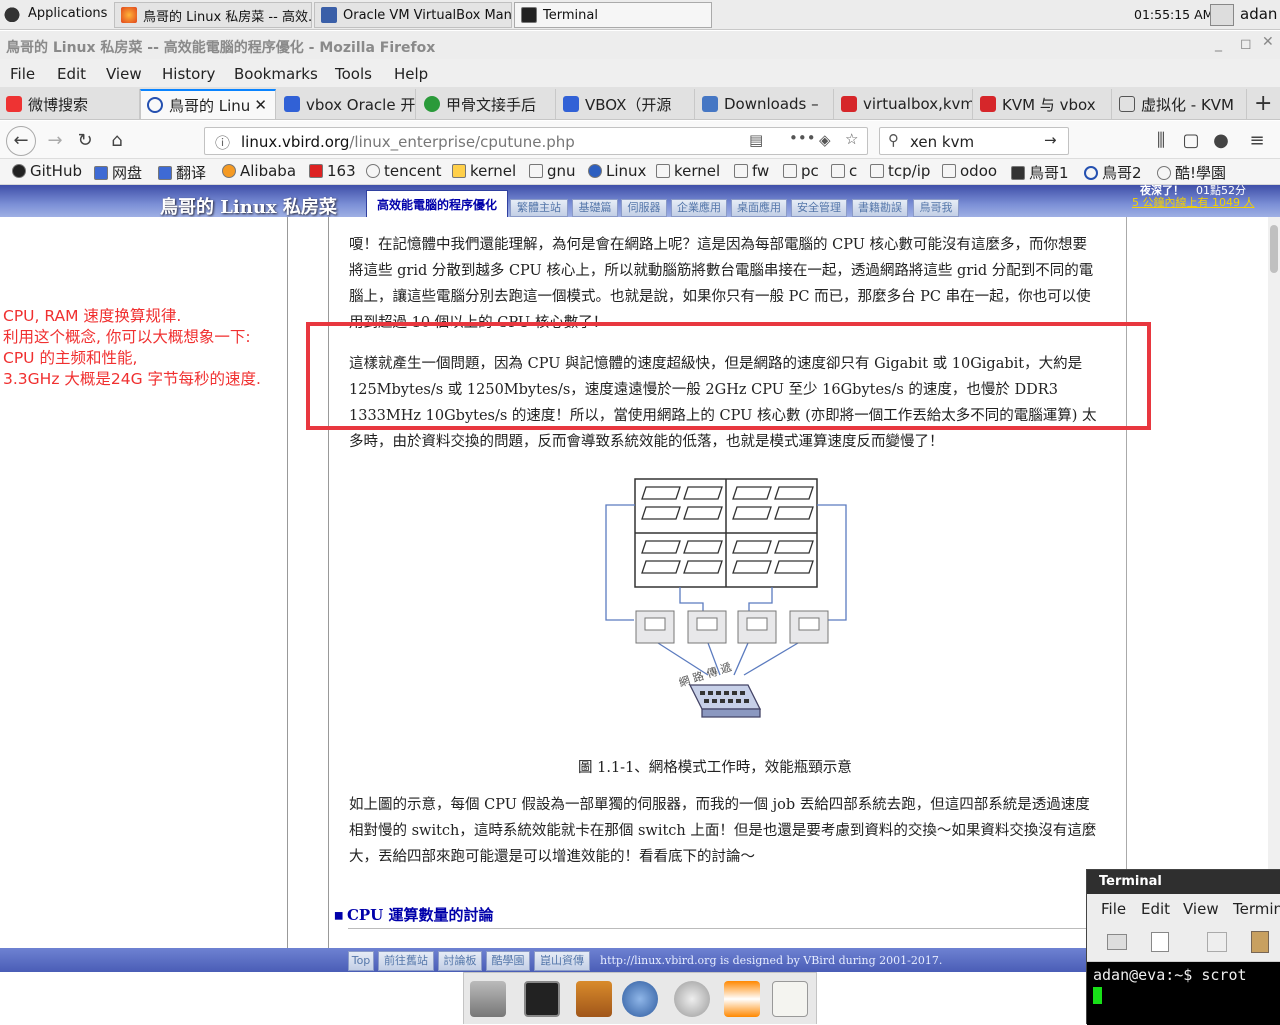  Describe the element at coordinates (55, 13) in the screenshot. I see `applications-menu: Applications` at that location.